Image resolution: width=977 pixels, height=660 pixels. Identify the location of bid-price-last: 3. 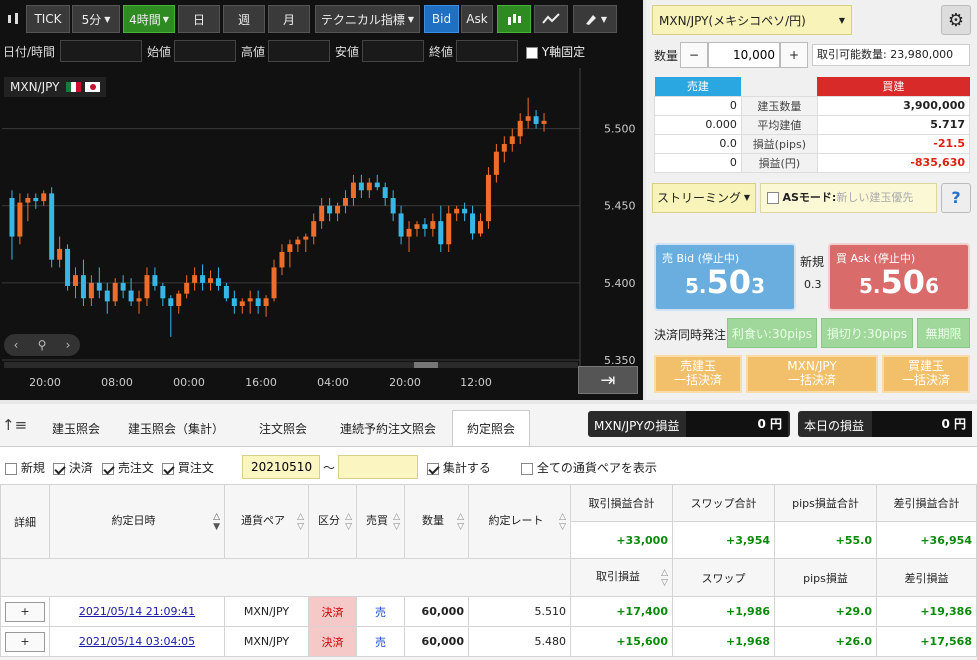
(758, 286).